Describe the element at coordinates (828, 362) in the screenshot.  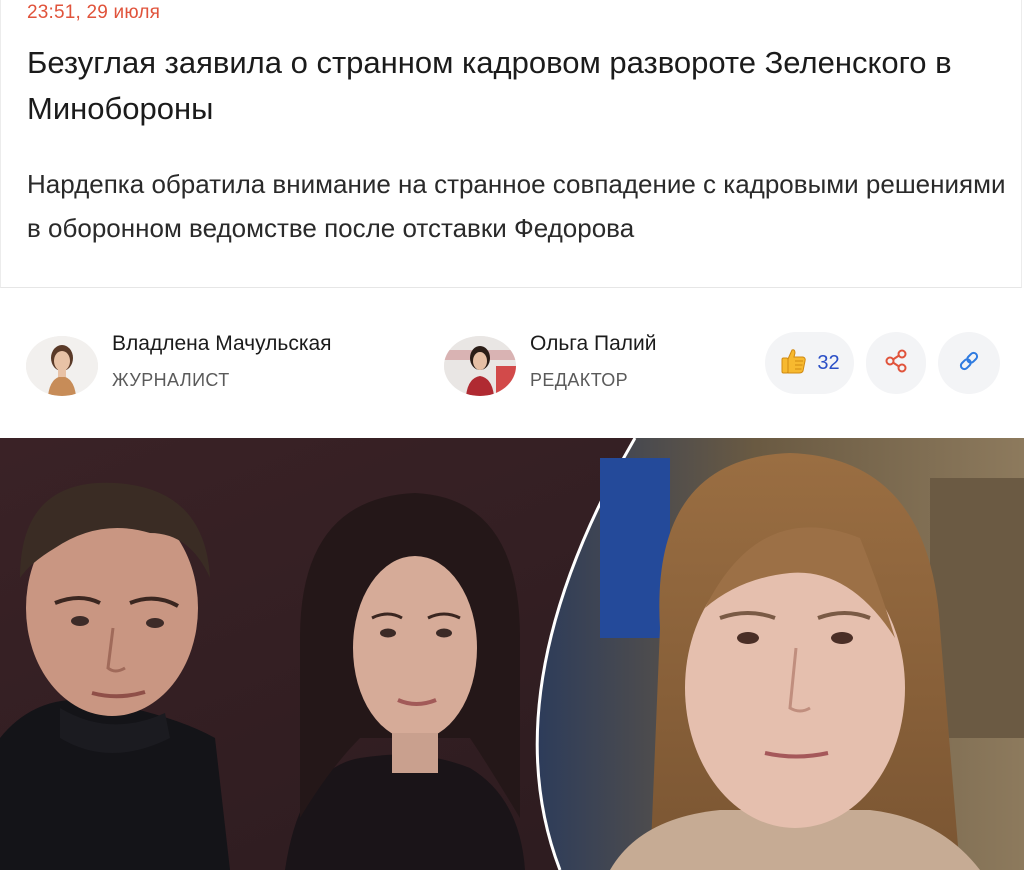
I see `like-count: 32` at that location.